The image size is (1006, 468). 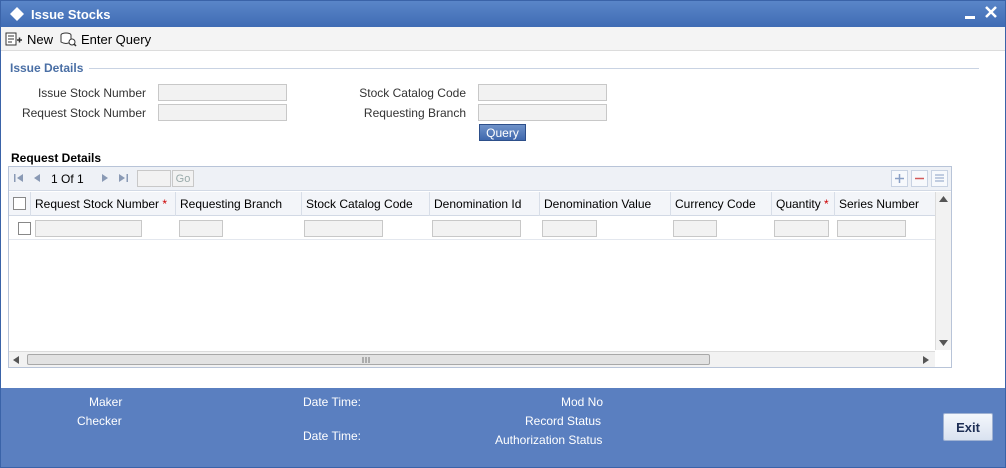 What do you see at coordinates (943, 343) in the screenshot?
I see `scroll-down-icon` at bounding box center [943, 343].